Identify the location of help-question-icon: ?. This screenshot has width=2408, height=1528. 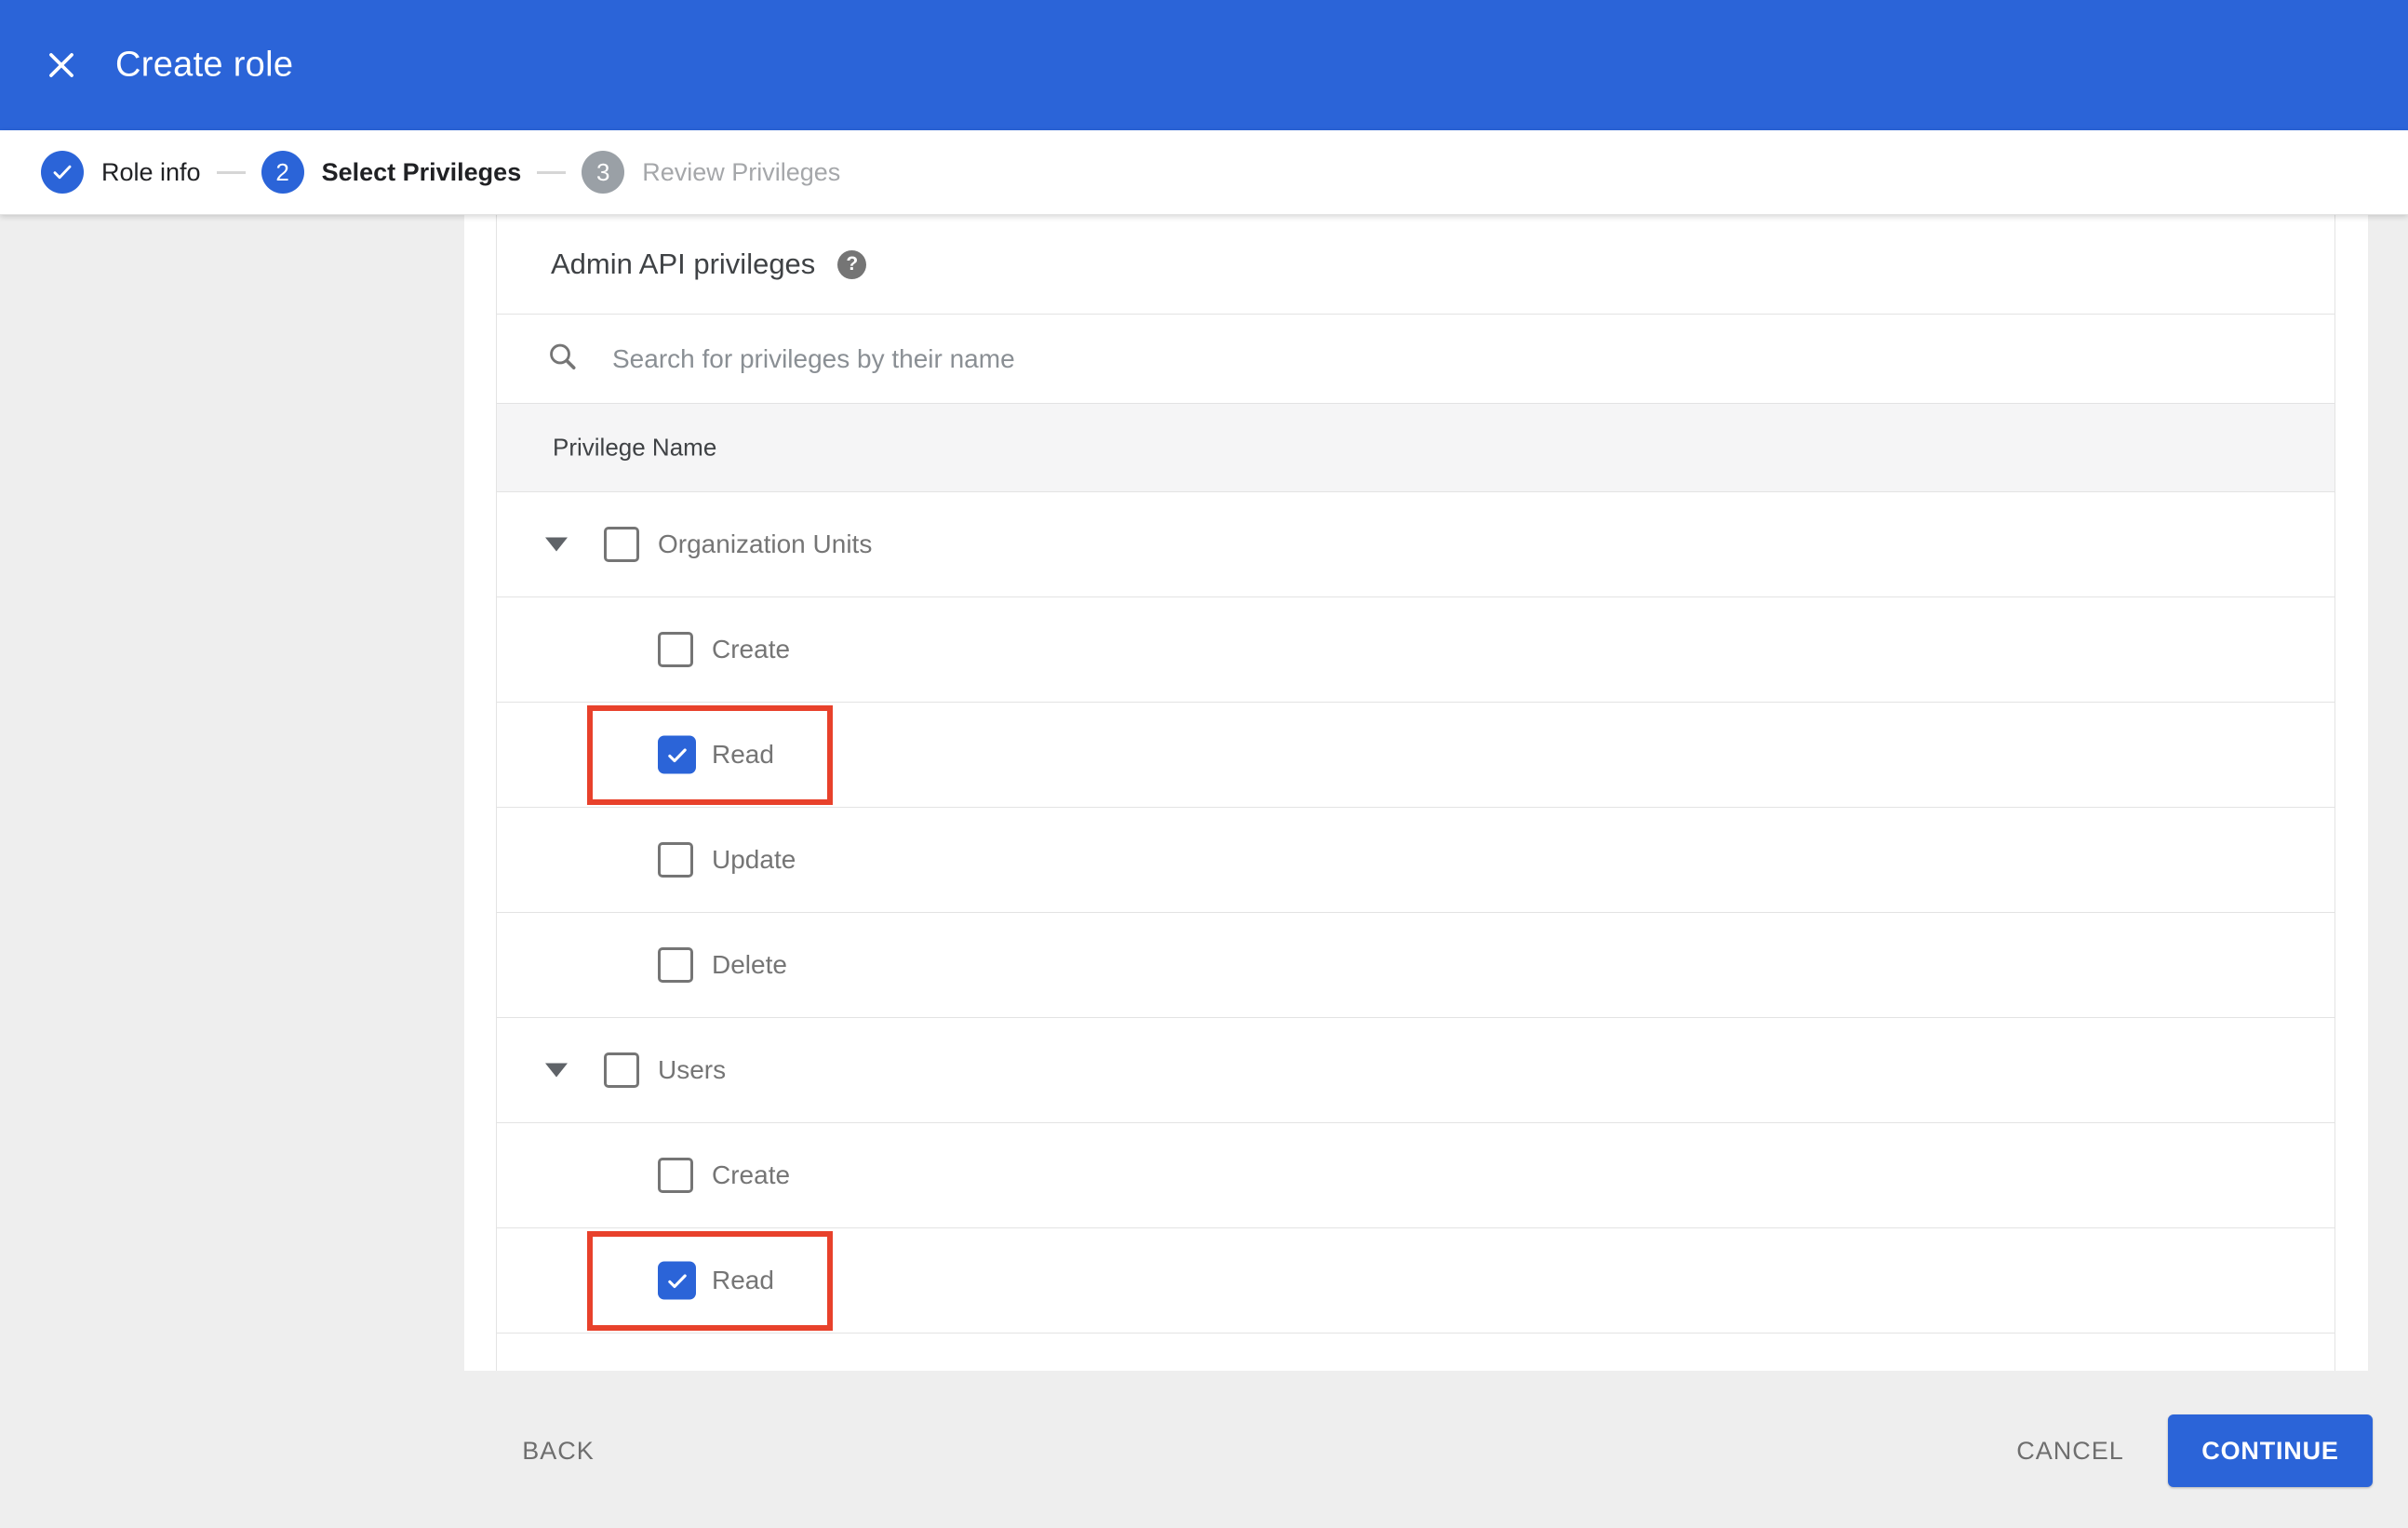
(852, 264).